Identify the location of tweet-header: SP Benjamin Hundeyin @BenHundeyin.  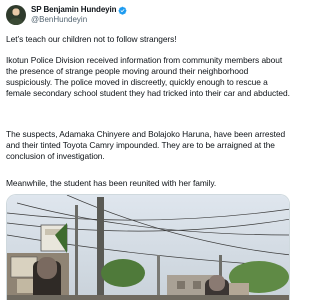
(66, 15).